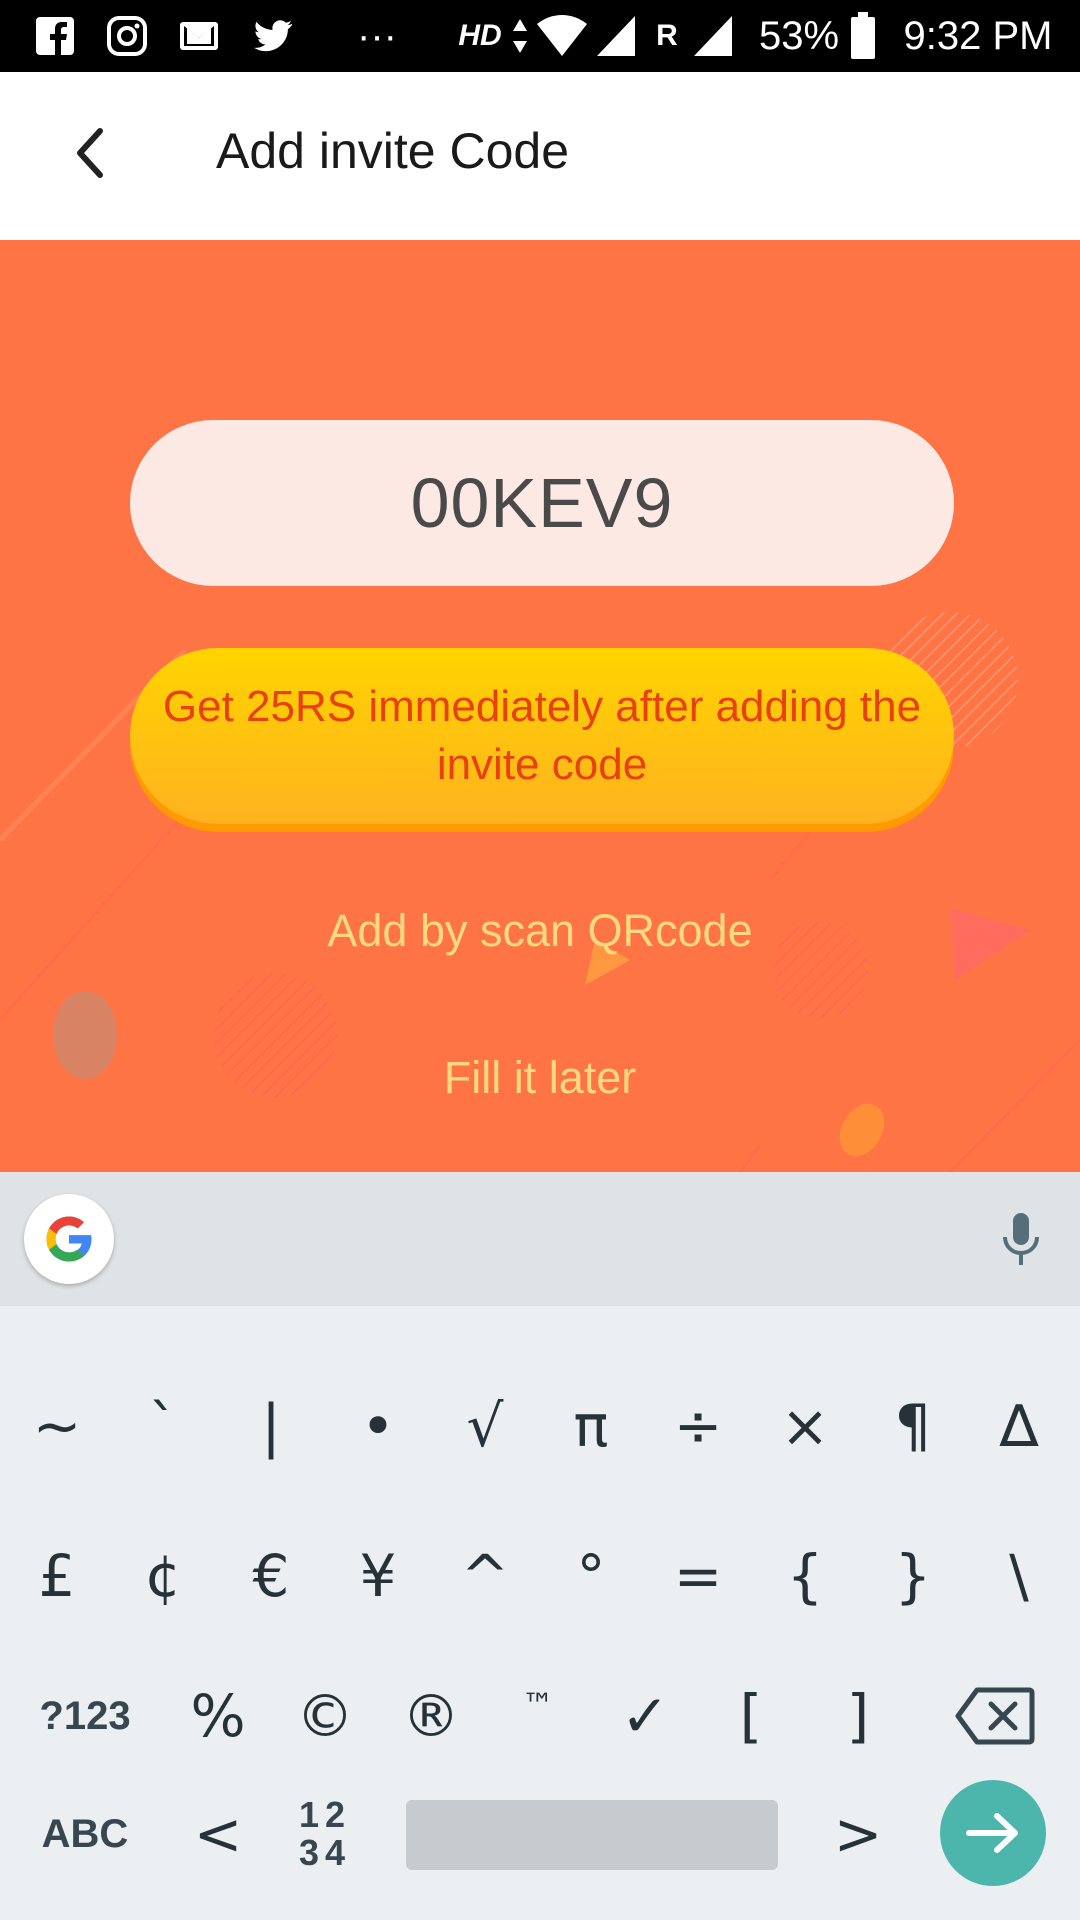 This screenshot has width=1080, height=1920. What do you see at coordinates (325, 1716) in the screenshot?
I see `key: ©` at bounding box center [325, 1716].